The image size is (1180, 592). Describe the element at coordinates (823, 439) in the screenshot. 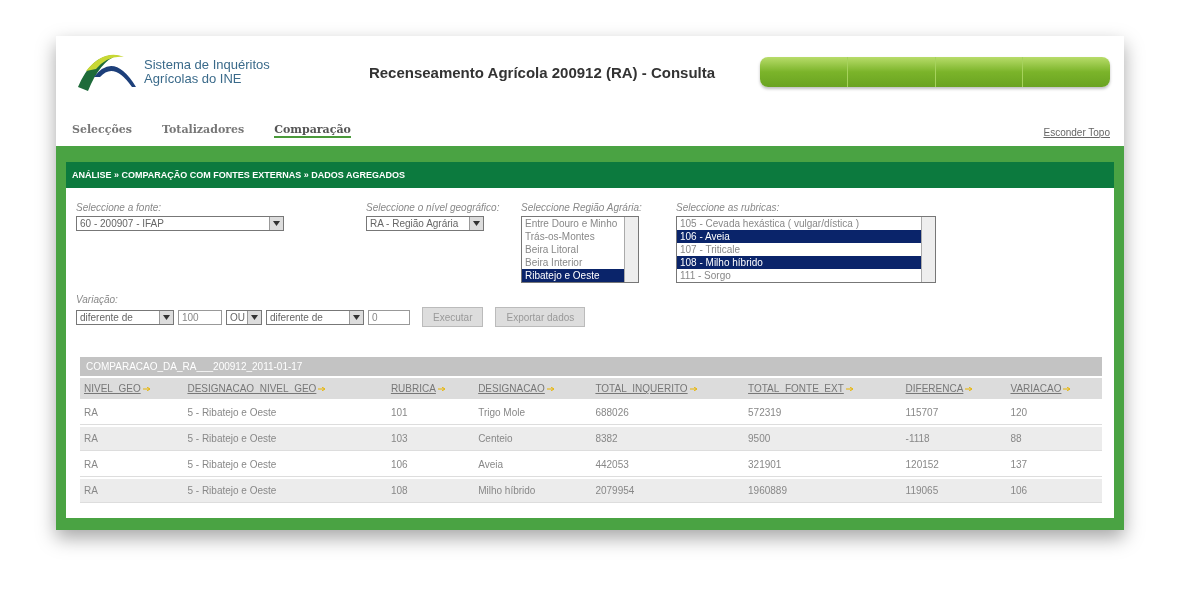

I see `table-cell: 9500` at that location.